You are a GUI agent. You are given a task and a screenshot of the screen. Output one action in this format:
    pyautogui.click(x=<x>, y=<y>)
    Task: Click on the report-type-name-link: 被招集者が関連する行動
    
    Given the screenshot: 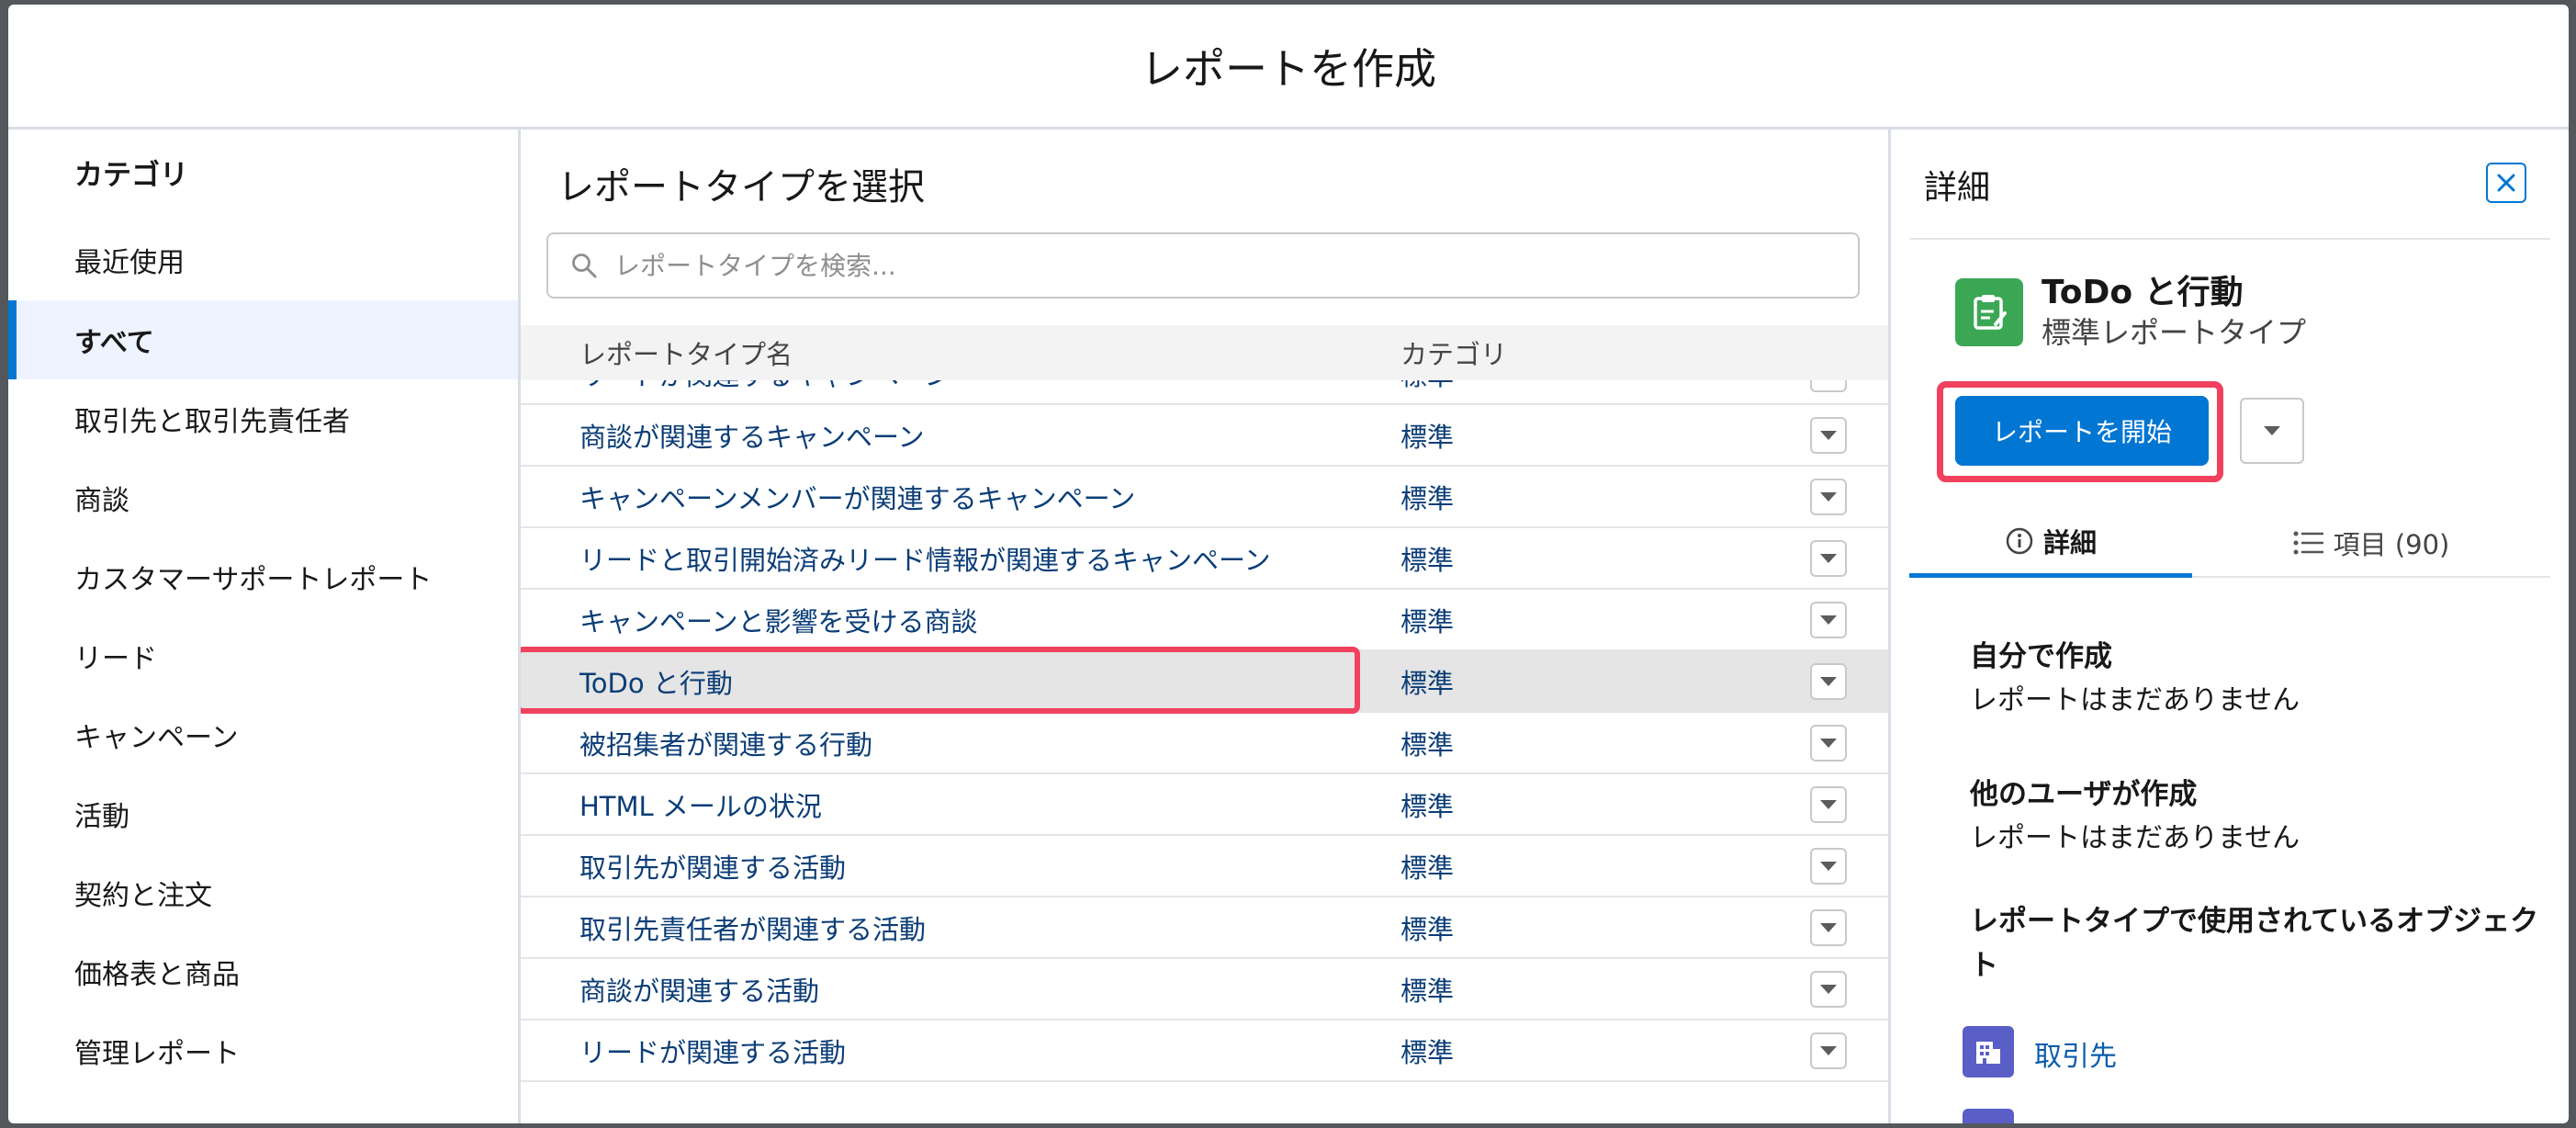 What is the action you would take?
    pyautogui.click(x=725, y=743)
    